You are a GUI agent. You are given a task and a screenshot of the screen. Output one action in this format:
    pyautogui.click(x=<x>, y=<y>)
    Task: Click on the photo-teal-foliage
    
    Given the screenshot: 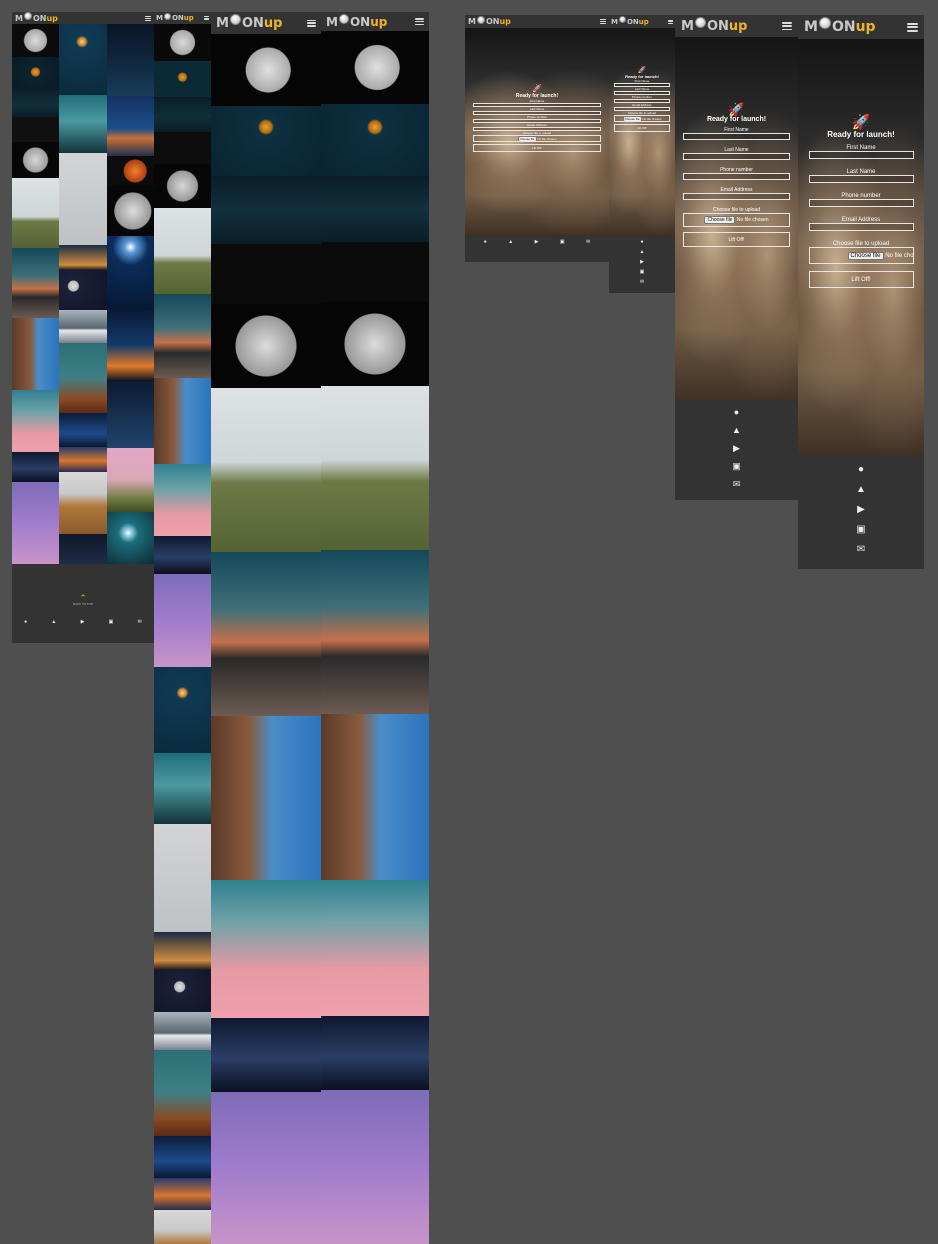 What is the action you would take?
    pyautogui.click(x=83, y=378)
    